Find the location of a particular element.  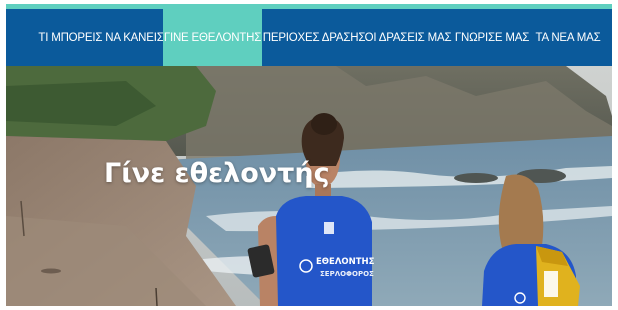

nav-item-about-us: ΓΝΩΡΙΣΕ ΜΑΣ is located at coordinates (492, 37).